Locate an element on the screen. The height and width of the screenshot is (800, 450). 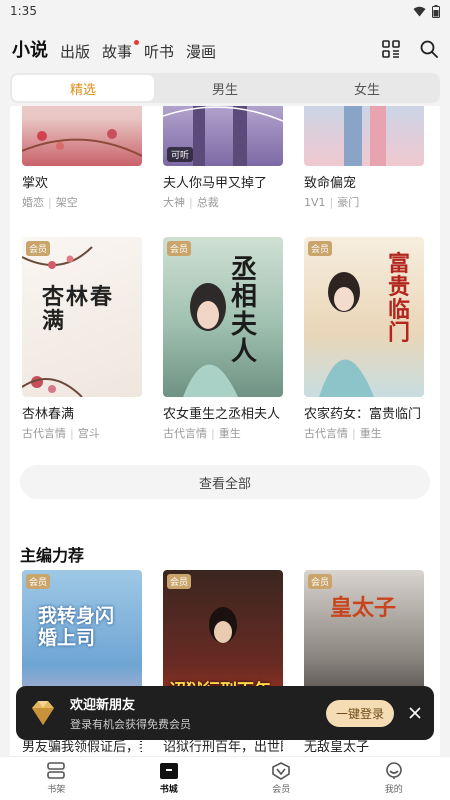
close-icon is located at coordinates (415, 713).